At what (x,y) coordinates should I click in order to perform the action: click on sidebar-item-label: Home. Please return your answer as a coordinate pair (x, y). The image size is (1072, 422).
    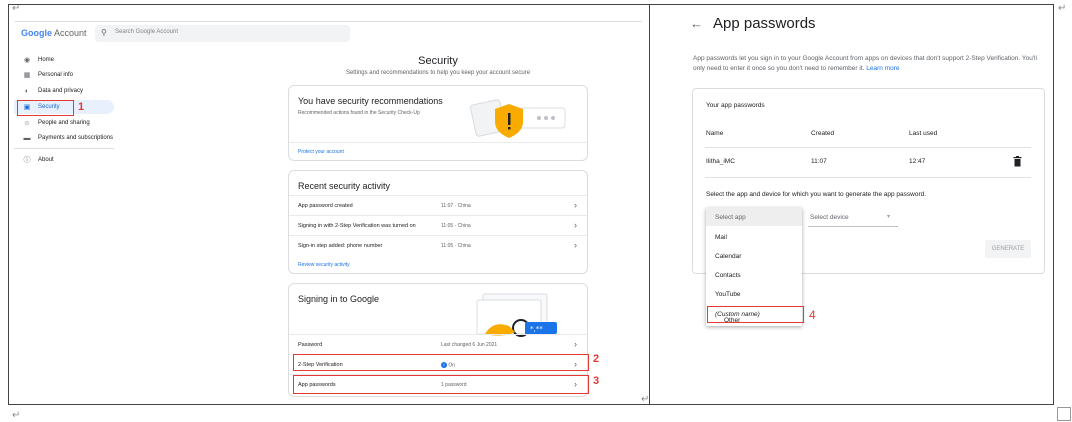
    Looking at the image, I should click on (46, 60).